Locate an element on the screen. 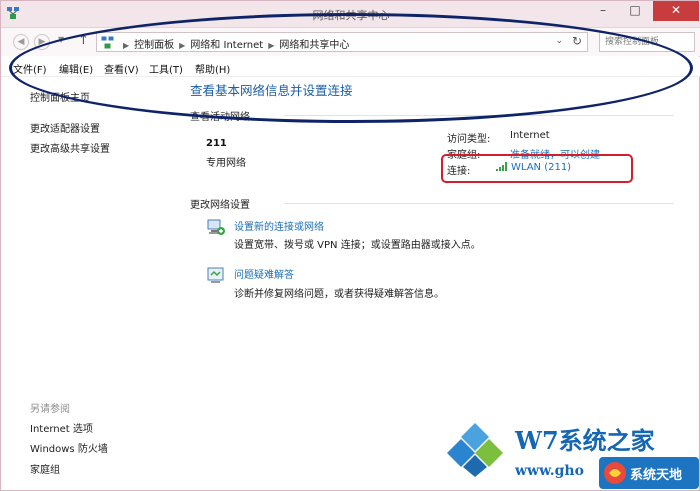  watermark: W7系统之家 www.gho 系统天地 is located at coordinates (571, 454).